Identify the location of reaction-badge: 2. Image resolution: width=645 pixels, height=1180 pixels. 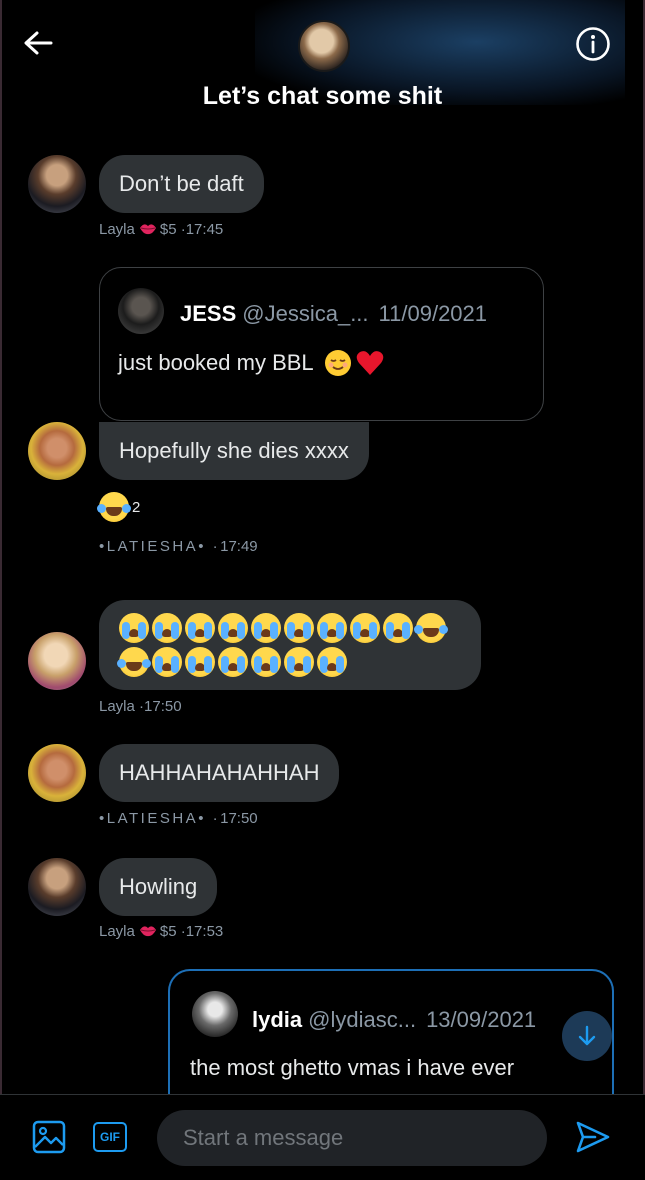
(119, 507).